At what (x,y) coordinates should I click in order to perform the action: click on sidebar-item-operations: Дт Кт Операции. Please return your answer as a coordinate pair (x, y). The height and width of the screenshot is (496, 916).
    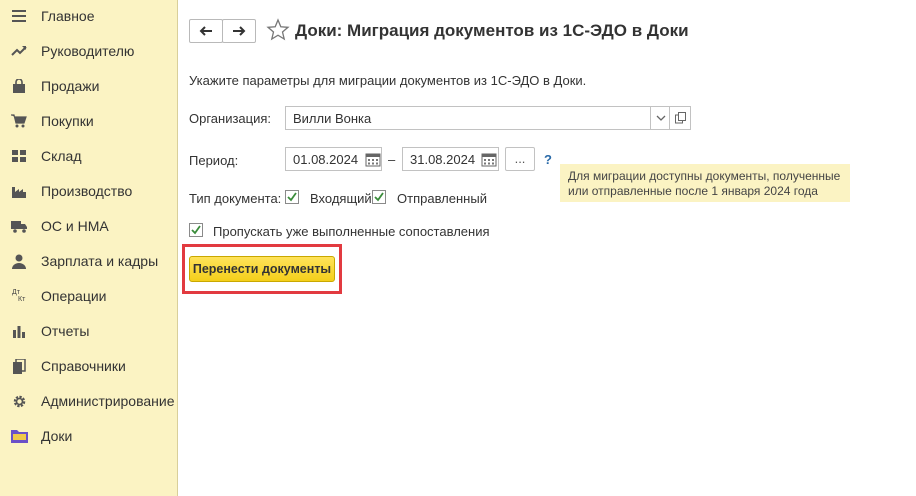
    Looking at the image, I should click on (88, 296).